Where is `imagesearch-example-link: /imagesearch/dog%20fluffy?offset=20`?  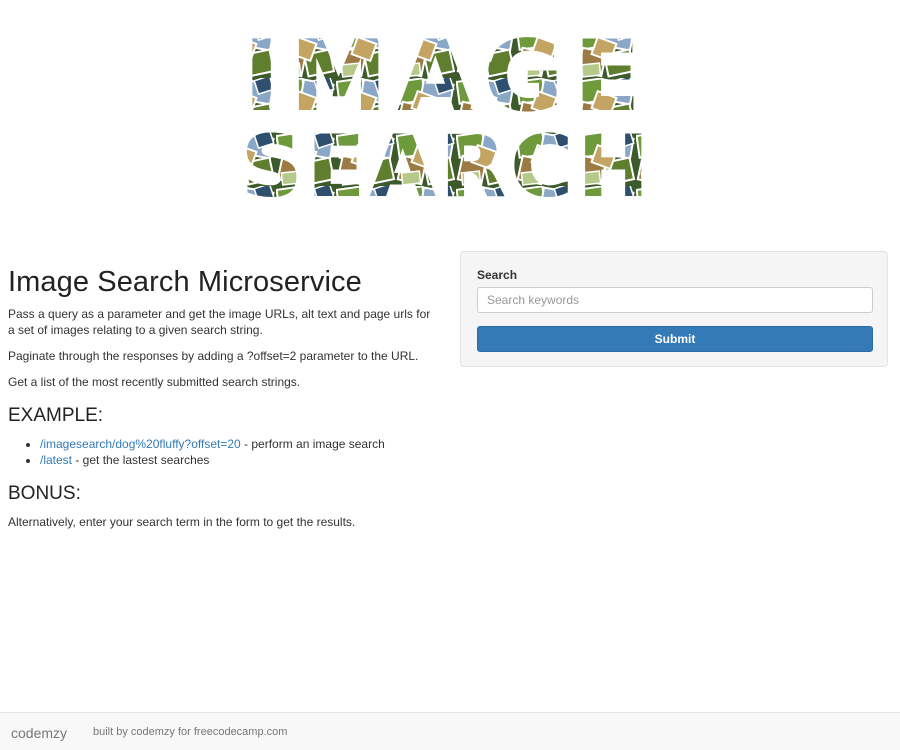 imagesearch-example-link: /imagesearch/dog%20fluffy?offset=20 is located at coordinates (140, 444).